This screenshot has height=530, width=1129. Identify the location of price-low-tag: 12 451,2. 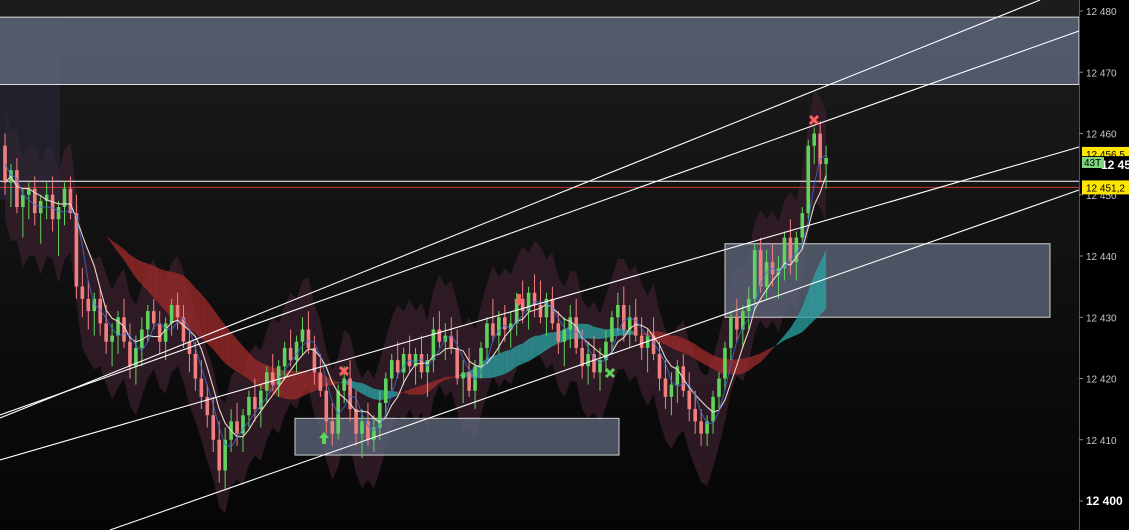
(1105, 187).